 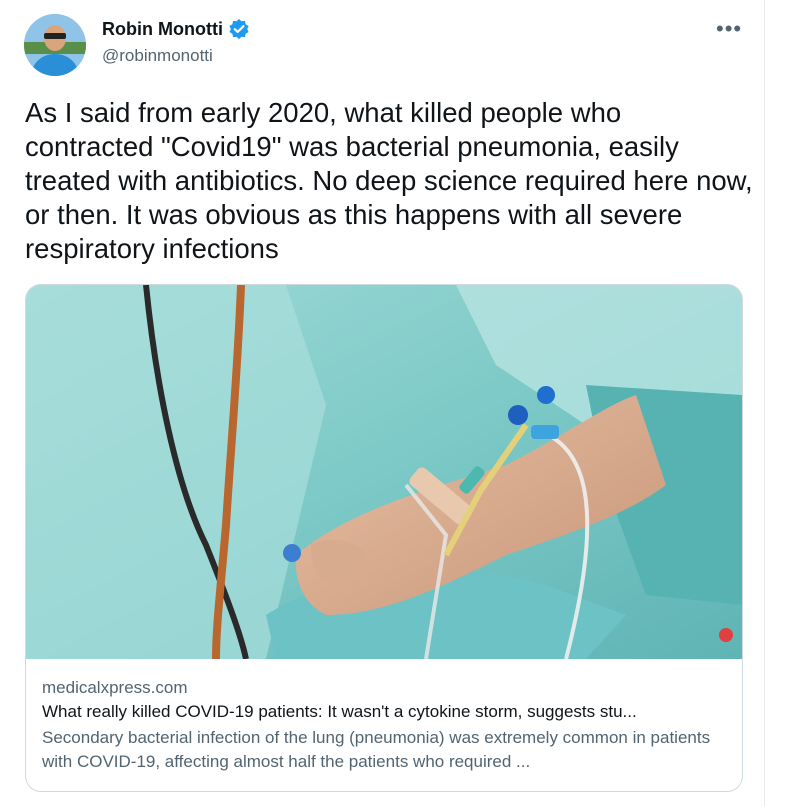 I want to click on avatar, so click(x=55, y=45).